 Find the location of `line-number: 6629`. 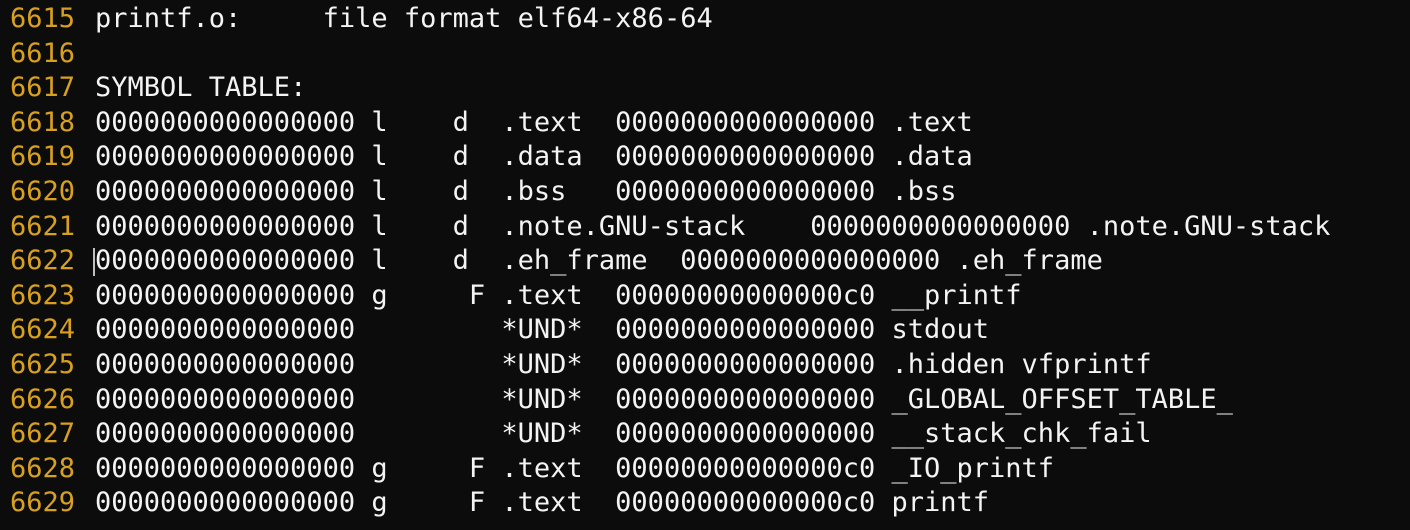

line-number: 6629 is located at coordinates (43, 503).